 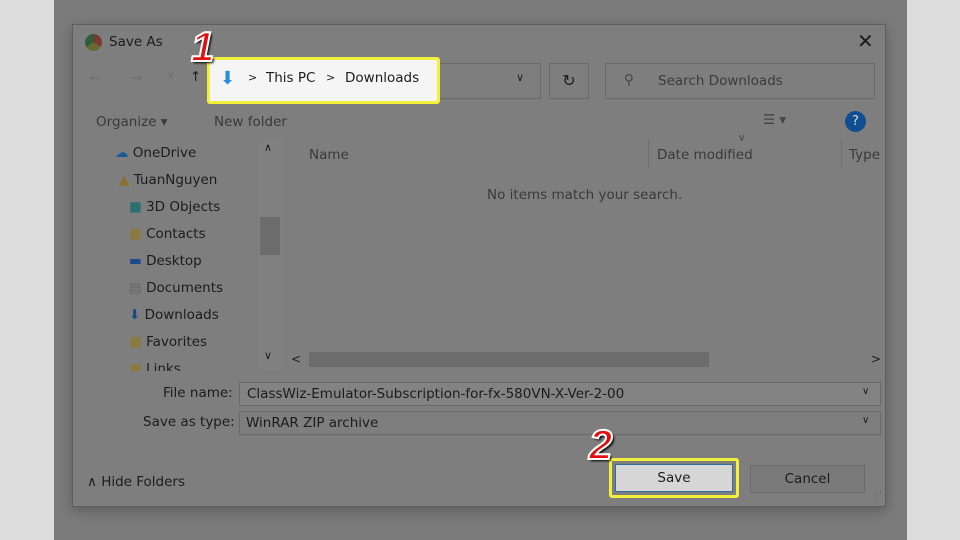 What do you see at coordinates (865, 41) in the screenshot?
I see `close-icon: ✕` at bounding box center [865, 41].